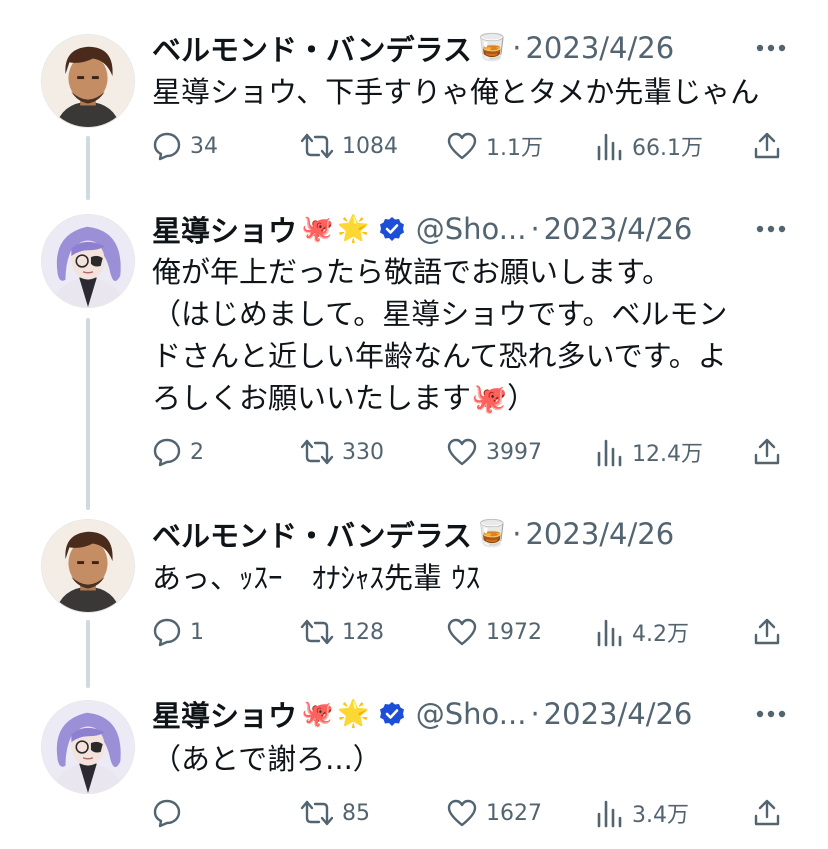 The image size is (828, 849). I want to click on star-emoji-icon: 🌟, so click(353, 229).